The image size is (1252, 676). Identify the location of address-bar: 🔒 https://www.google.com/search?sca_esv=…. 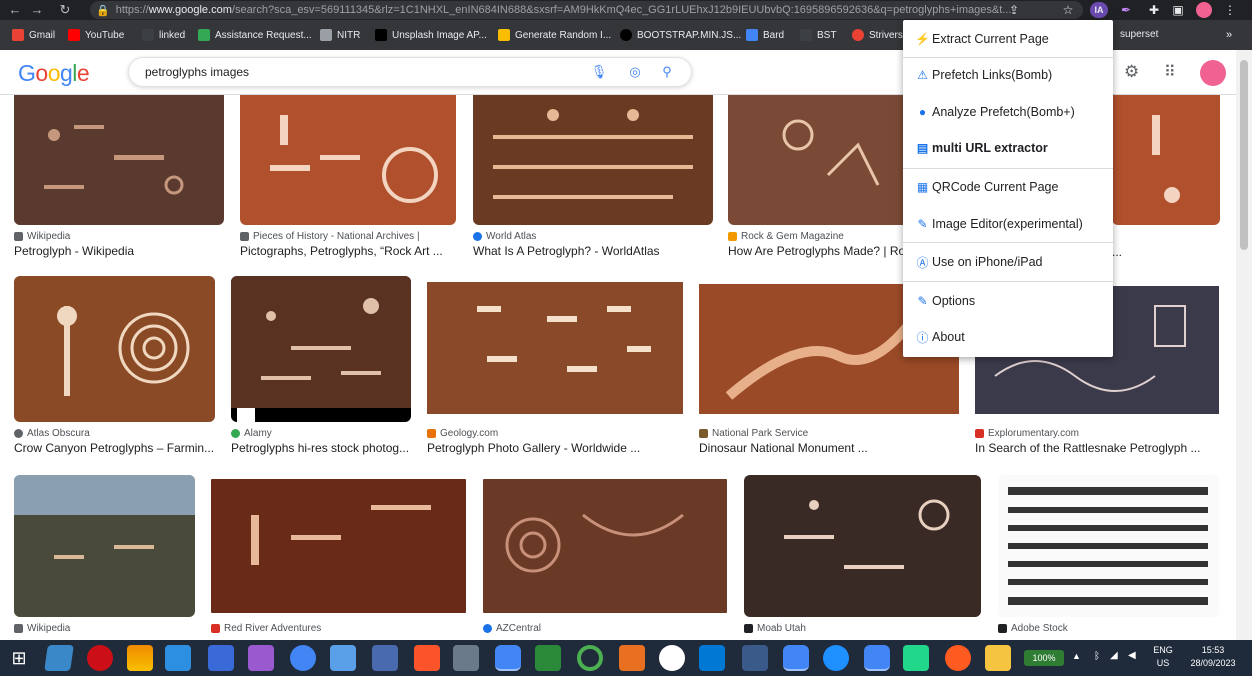
(586, 10).